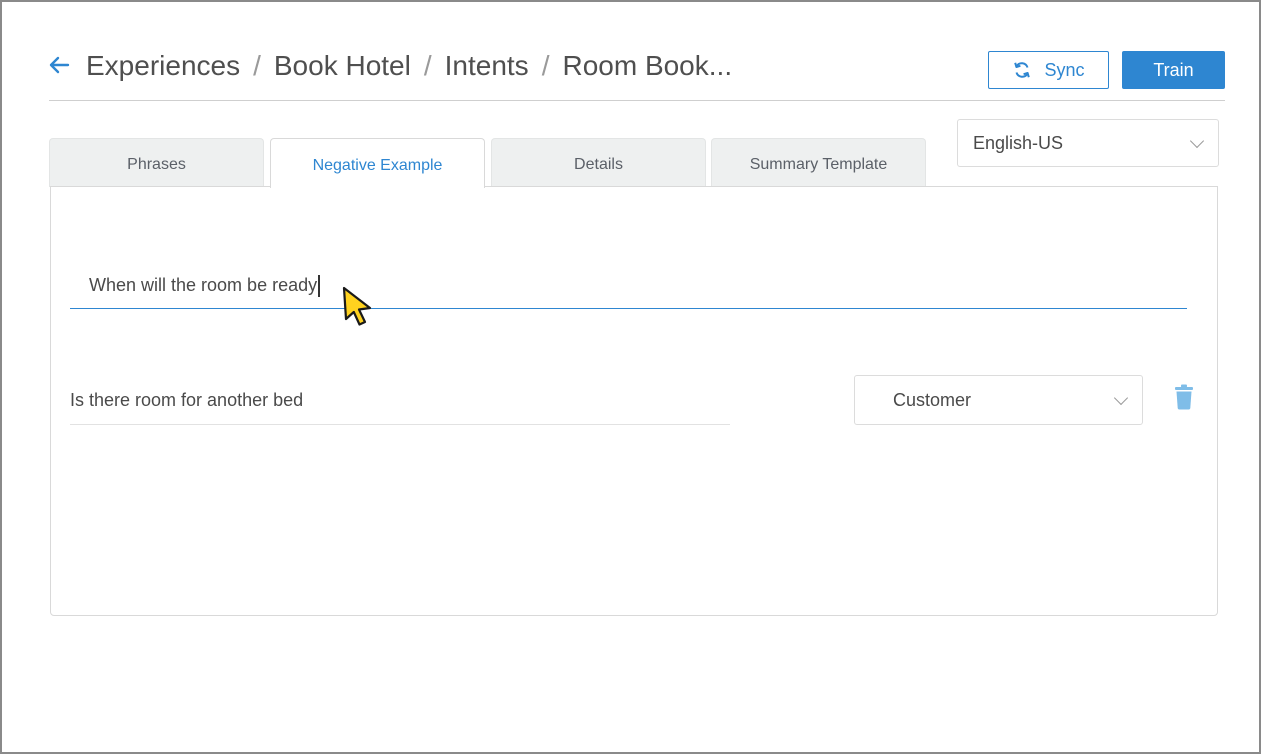 This screenshot has height=754, width=1261. I want to click on tab-label: Details, so click(598, 164).